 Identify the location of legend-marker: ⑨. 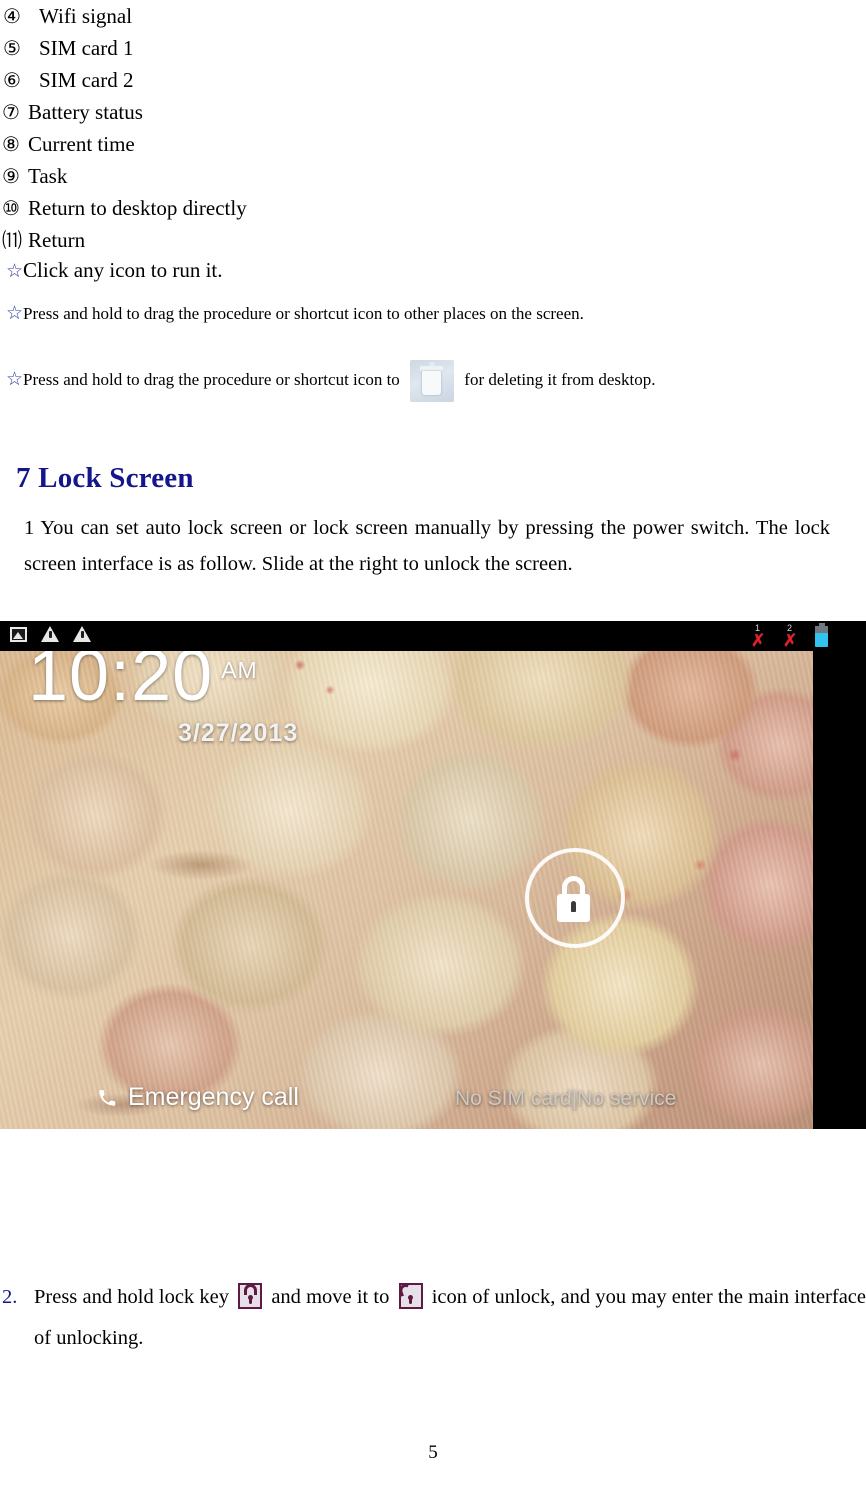
(11, 177).